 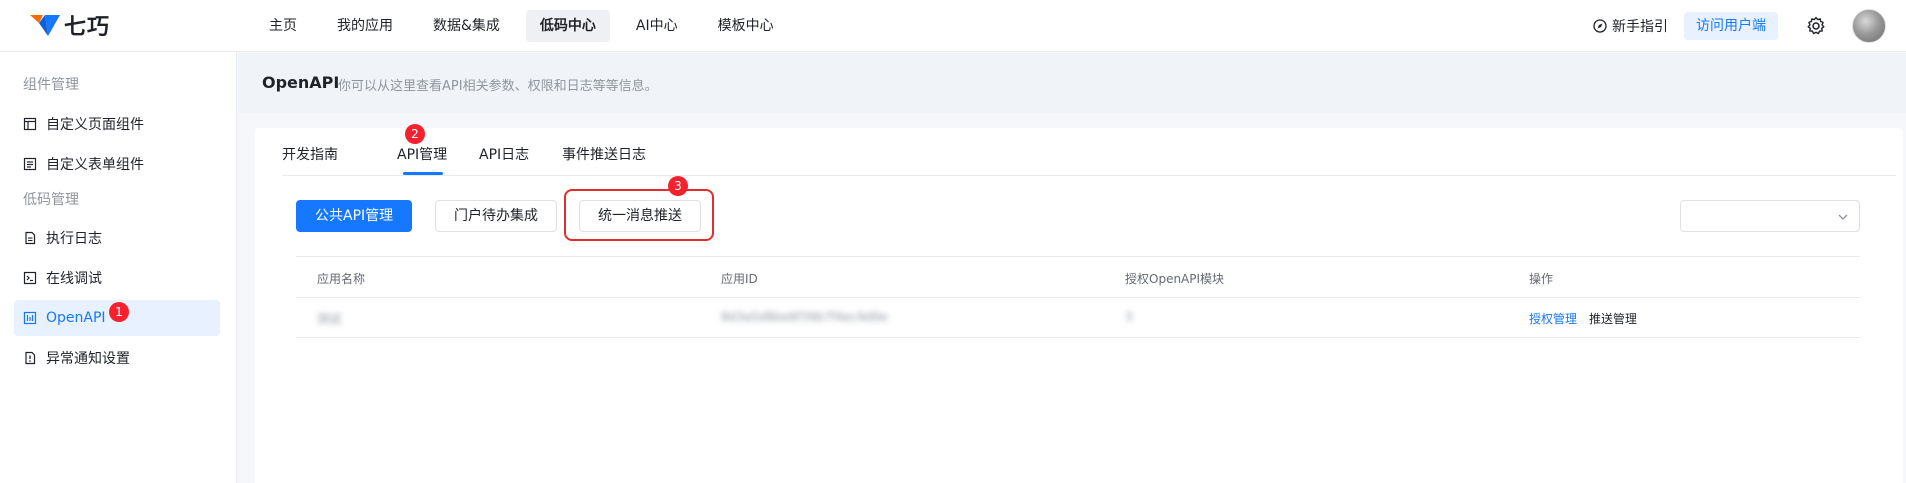 I want to click on page-header: OpenAPI 你可以从这里查看API相关参数、权限和日志等等信息。, so click(x=1072, y=83).